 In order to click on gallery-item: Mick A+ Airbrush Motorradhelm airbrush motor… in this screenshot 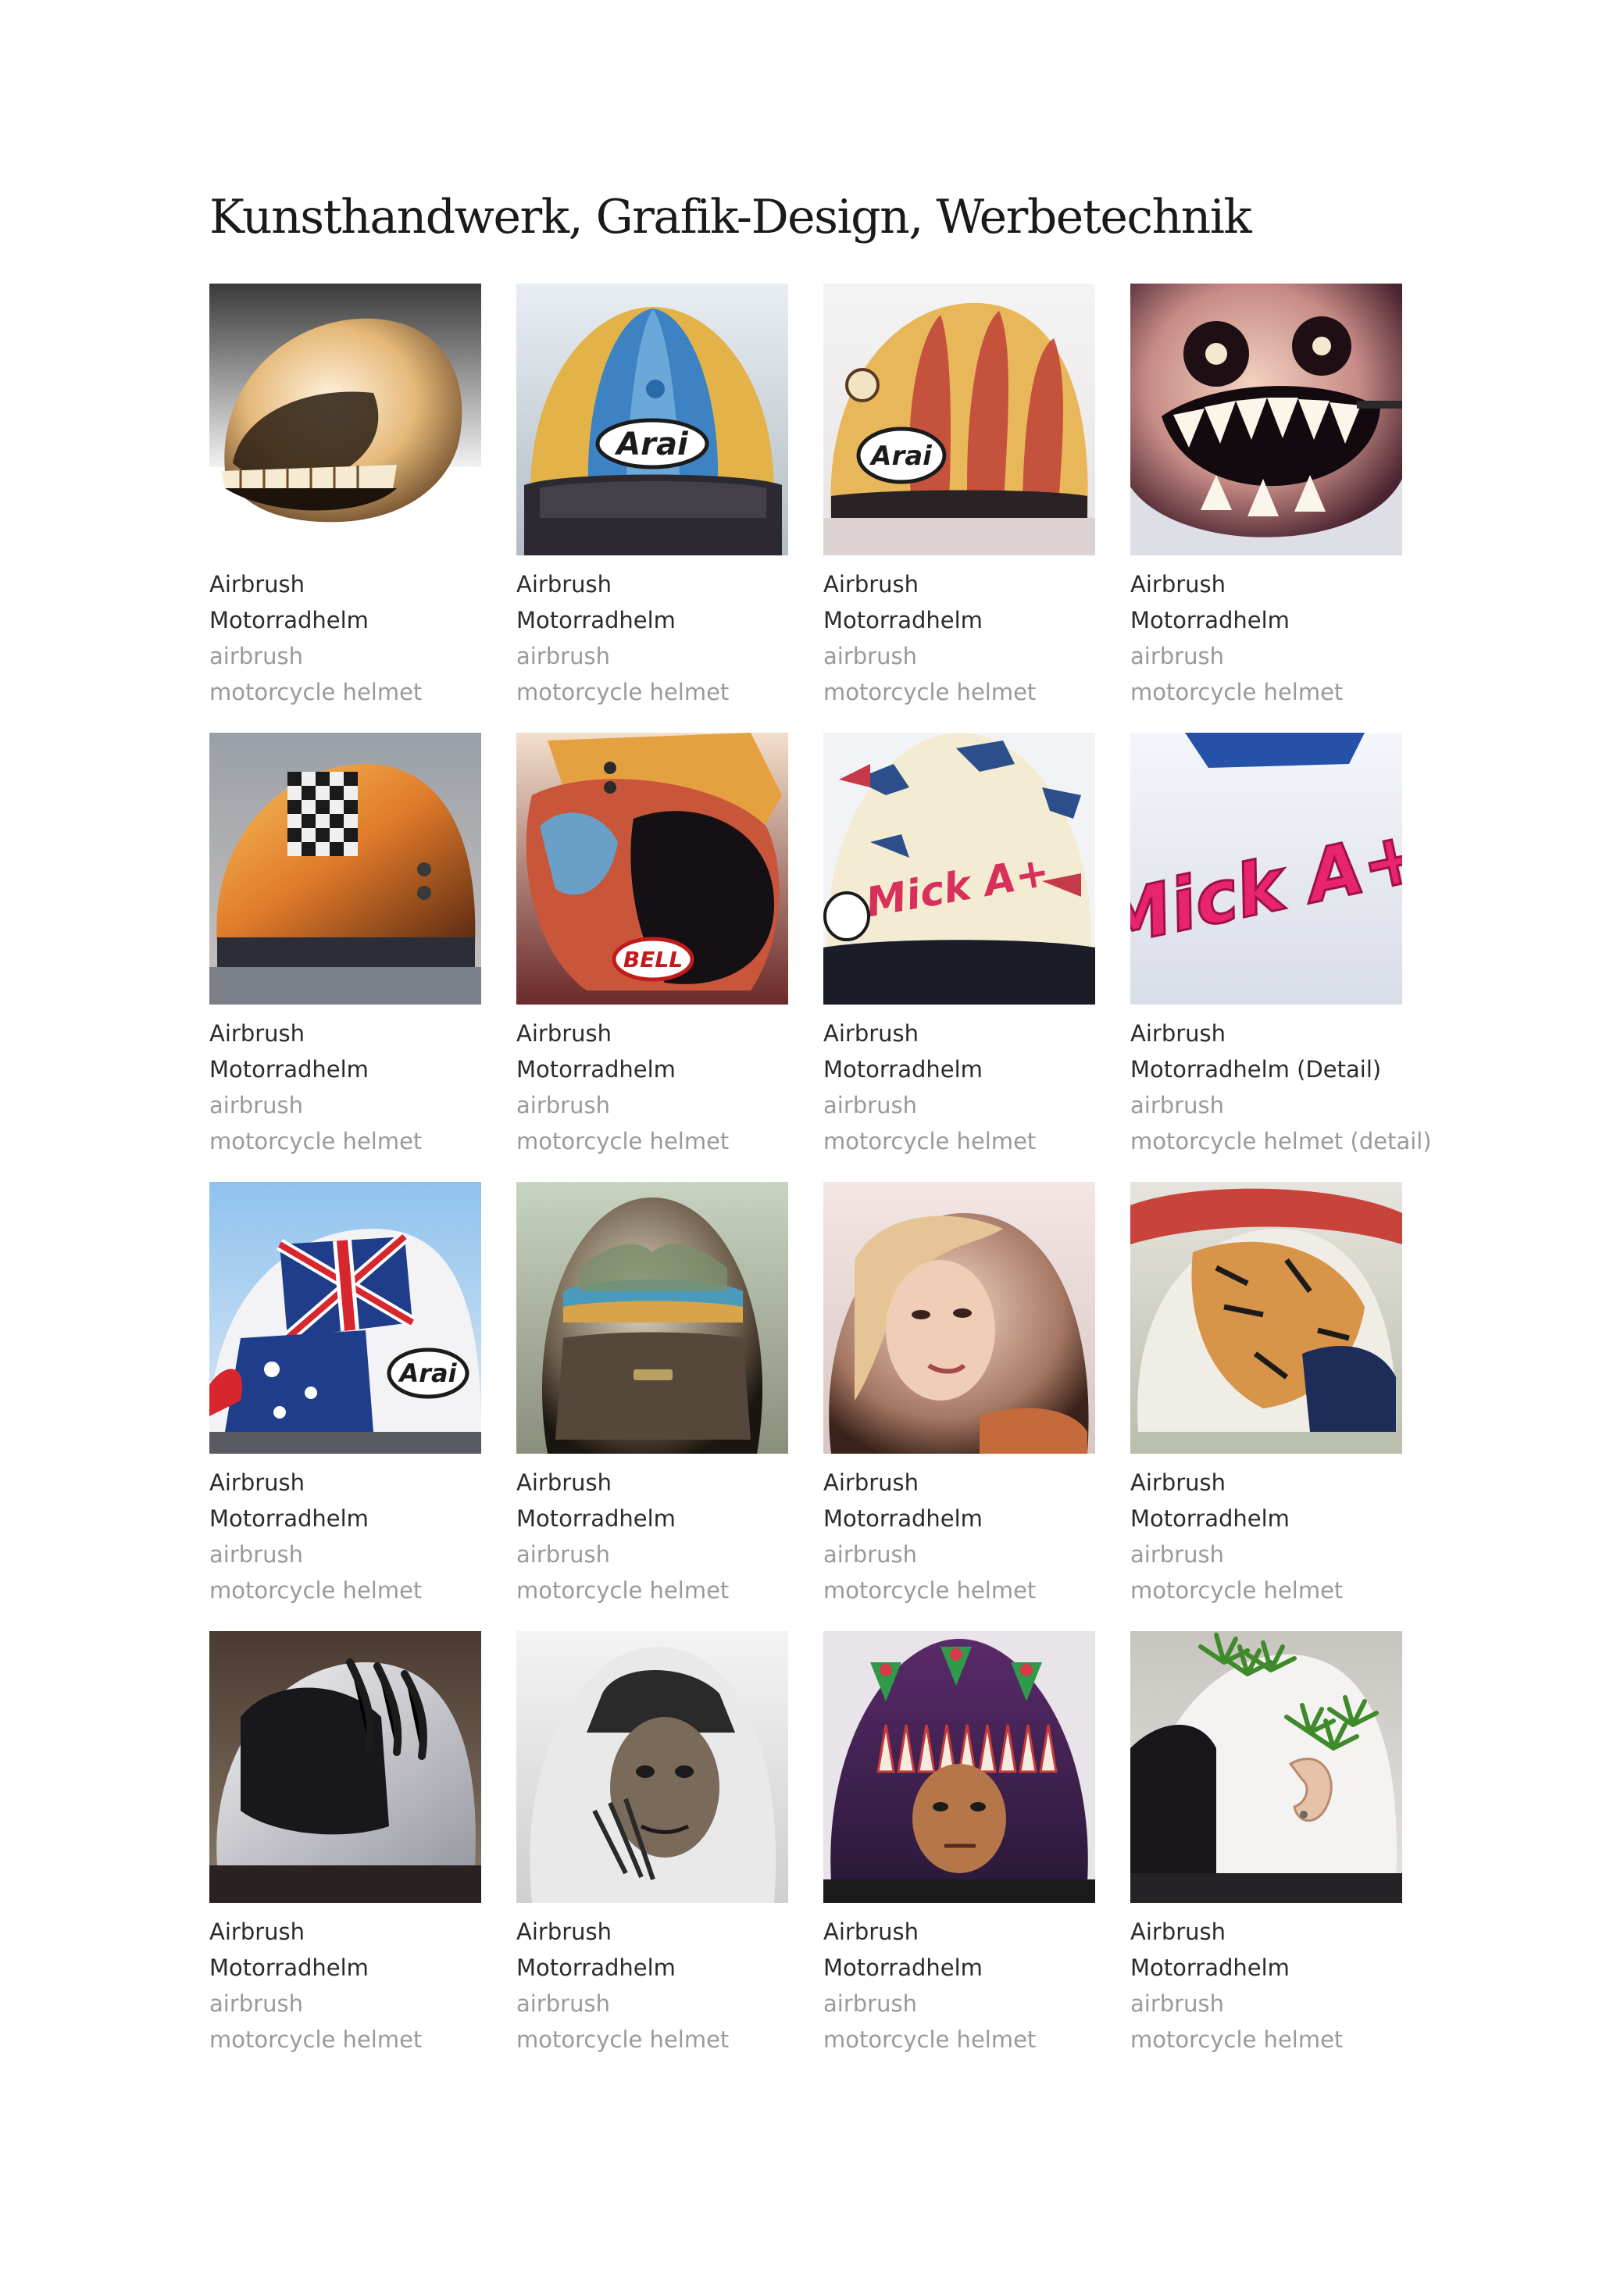, I will do `click(959, 957)`.